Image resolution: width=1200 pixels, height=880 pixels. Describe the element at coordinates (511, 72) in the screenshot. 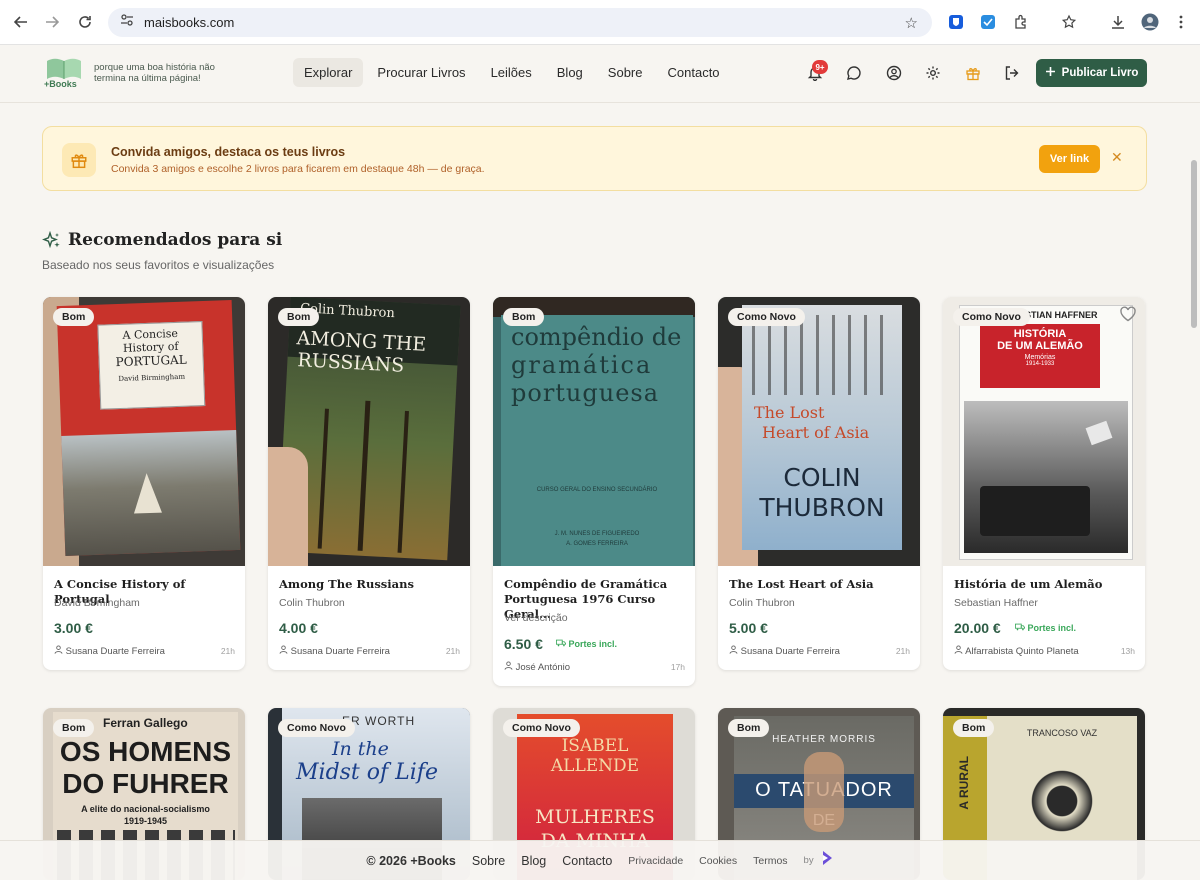

I see `nav-leiloes: Leilões` at that location.